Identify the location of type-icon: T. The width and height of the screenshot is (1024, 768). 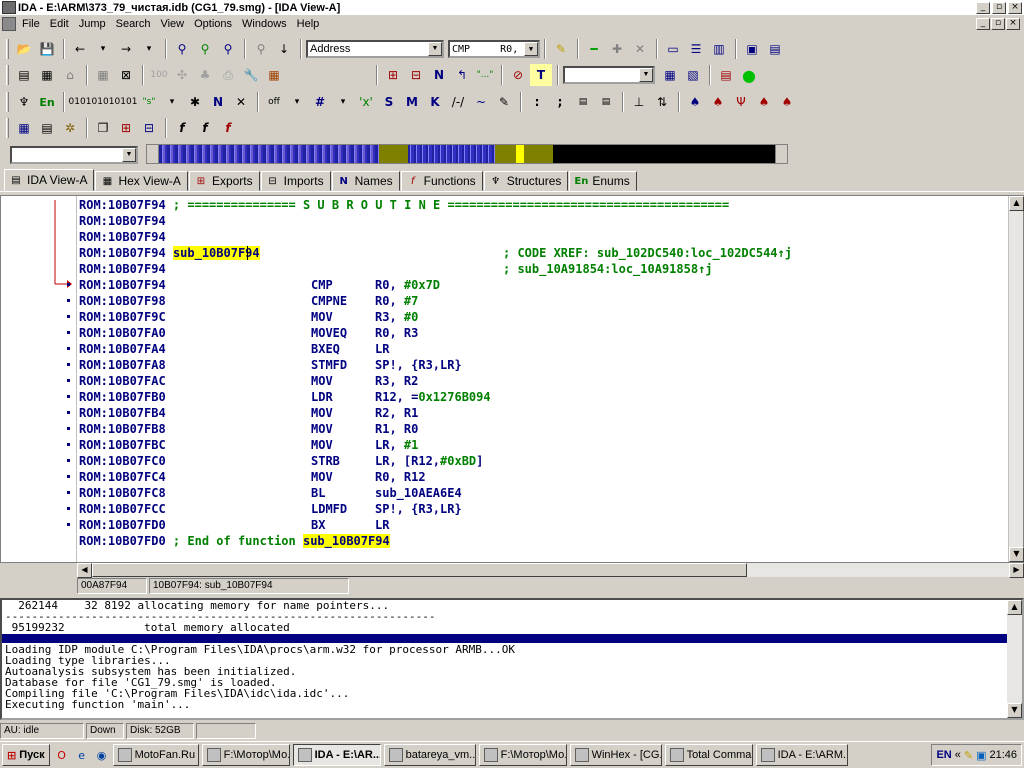
(541, 75).